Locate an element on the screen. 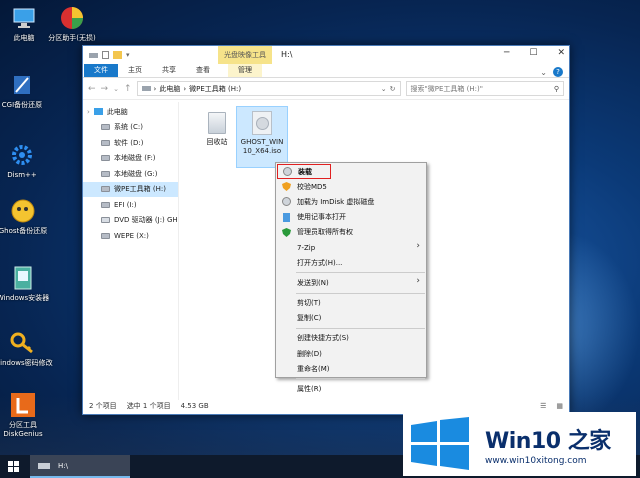  tab-file: 文件 is located at coordinates (101, 70).